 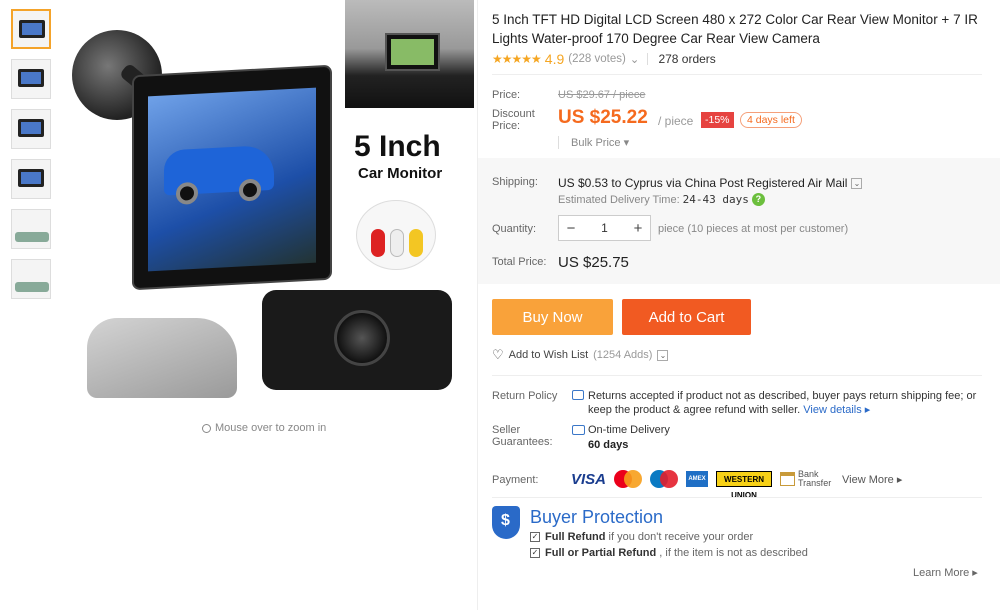 What do you see at coordinates (593, 262) in the screenshot?
I see `total-price: US $25.75` at bounding box center [593, 262].